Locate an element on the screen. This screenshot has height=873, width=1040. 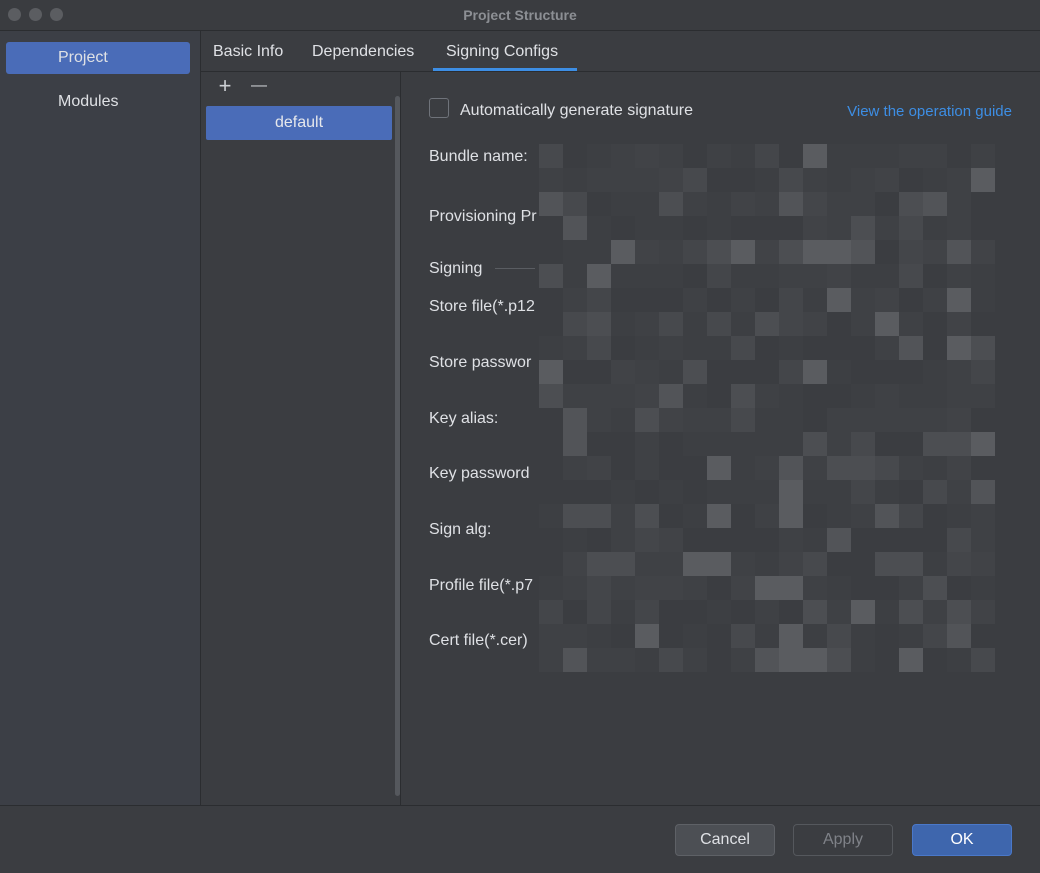
config-list-scrollbar is located at coordinates (397, 446).